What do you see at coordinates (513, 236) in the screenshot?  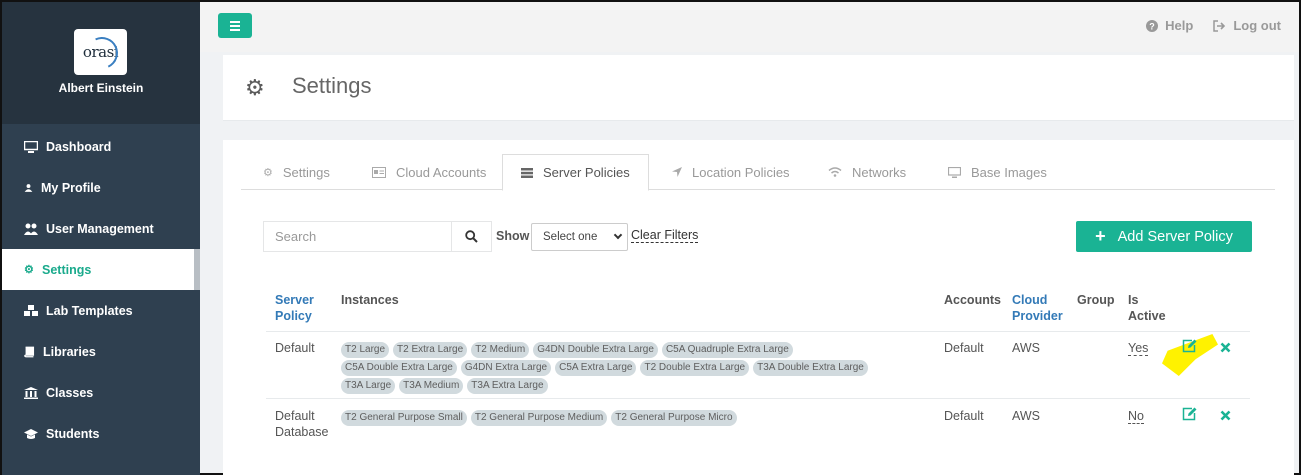 I see `show-label: Show` at bounding box center [513, 236].